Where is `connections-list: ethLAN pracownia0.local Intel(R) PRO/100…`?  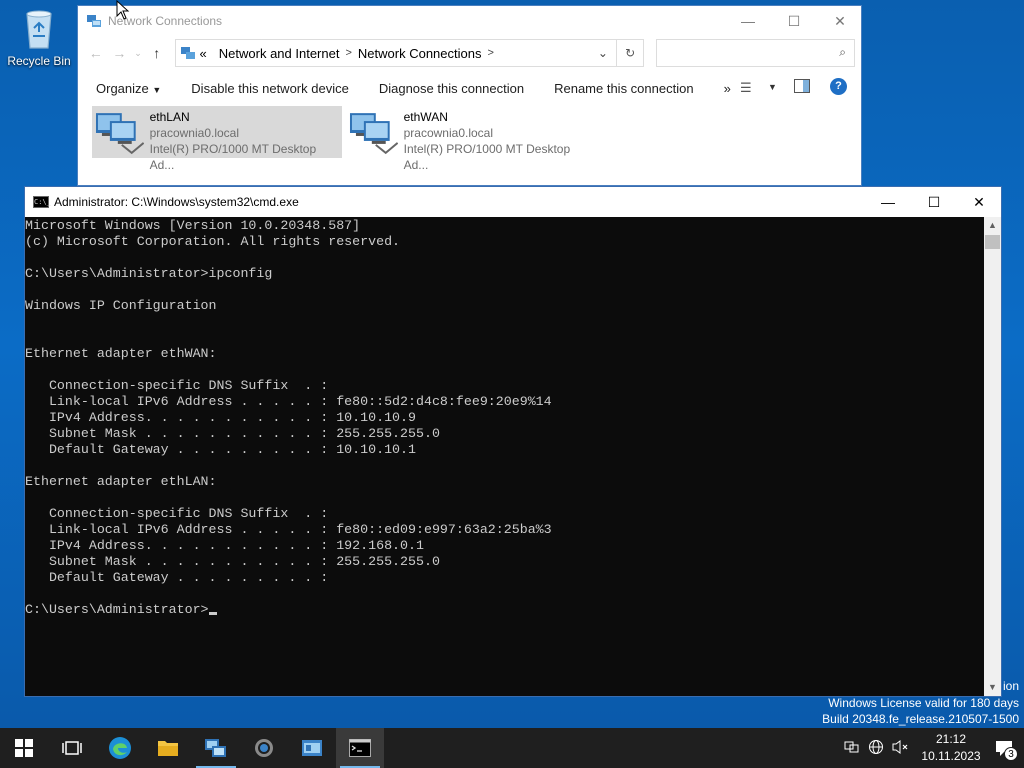
connections-list: ethLAN pracownia0.local Intel(R) PRO/100… is located at coordinates (469, 139).